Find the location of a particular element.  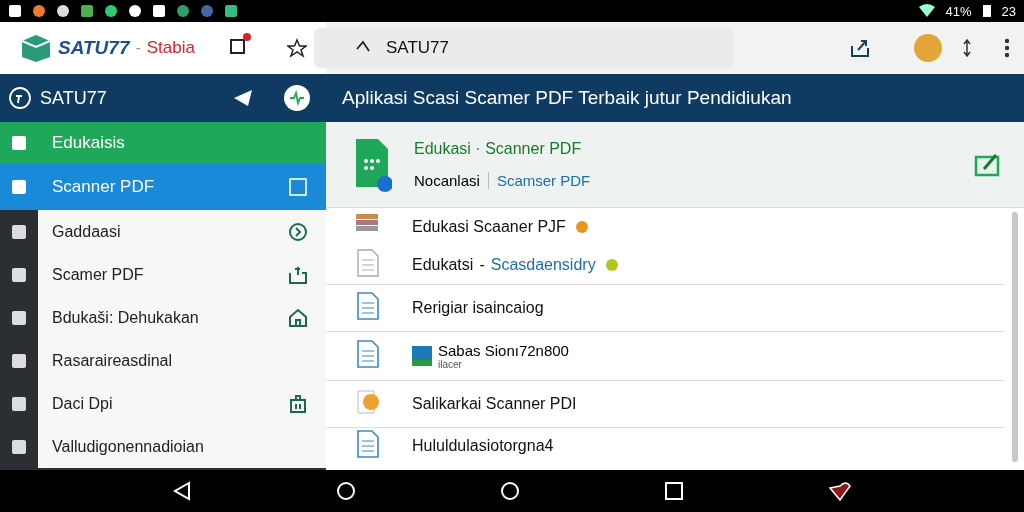

sort-icon is located at coordinates (967, 48).